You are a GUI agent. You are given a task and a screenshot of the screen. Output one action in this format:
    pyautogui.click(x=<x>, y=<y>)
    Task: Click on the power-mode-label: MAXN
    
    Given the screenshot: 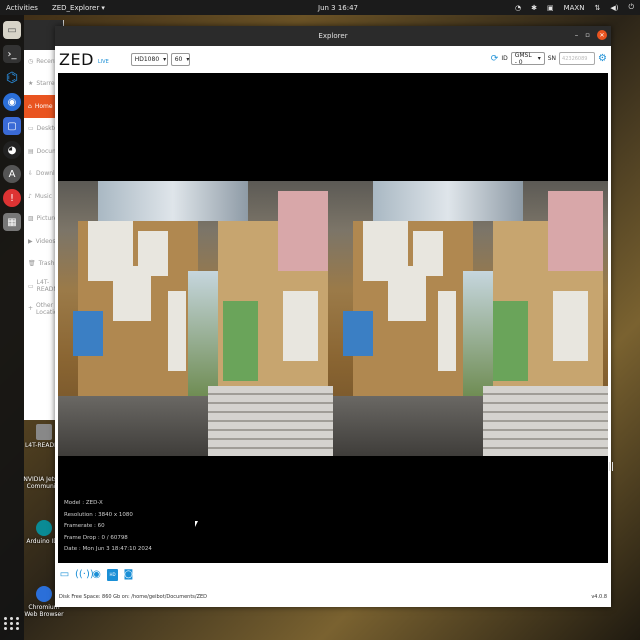 What is the action you would take?
    pyautogui.click(x=574, y=8)
    